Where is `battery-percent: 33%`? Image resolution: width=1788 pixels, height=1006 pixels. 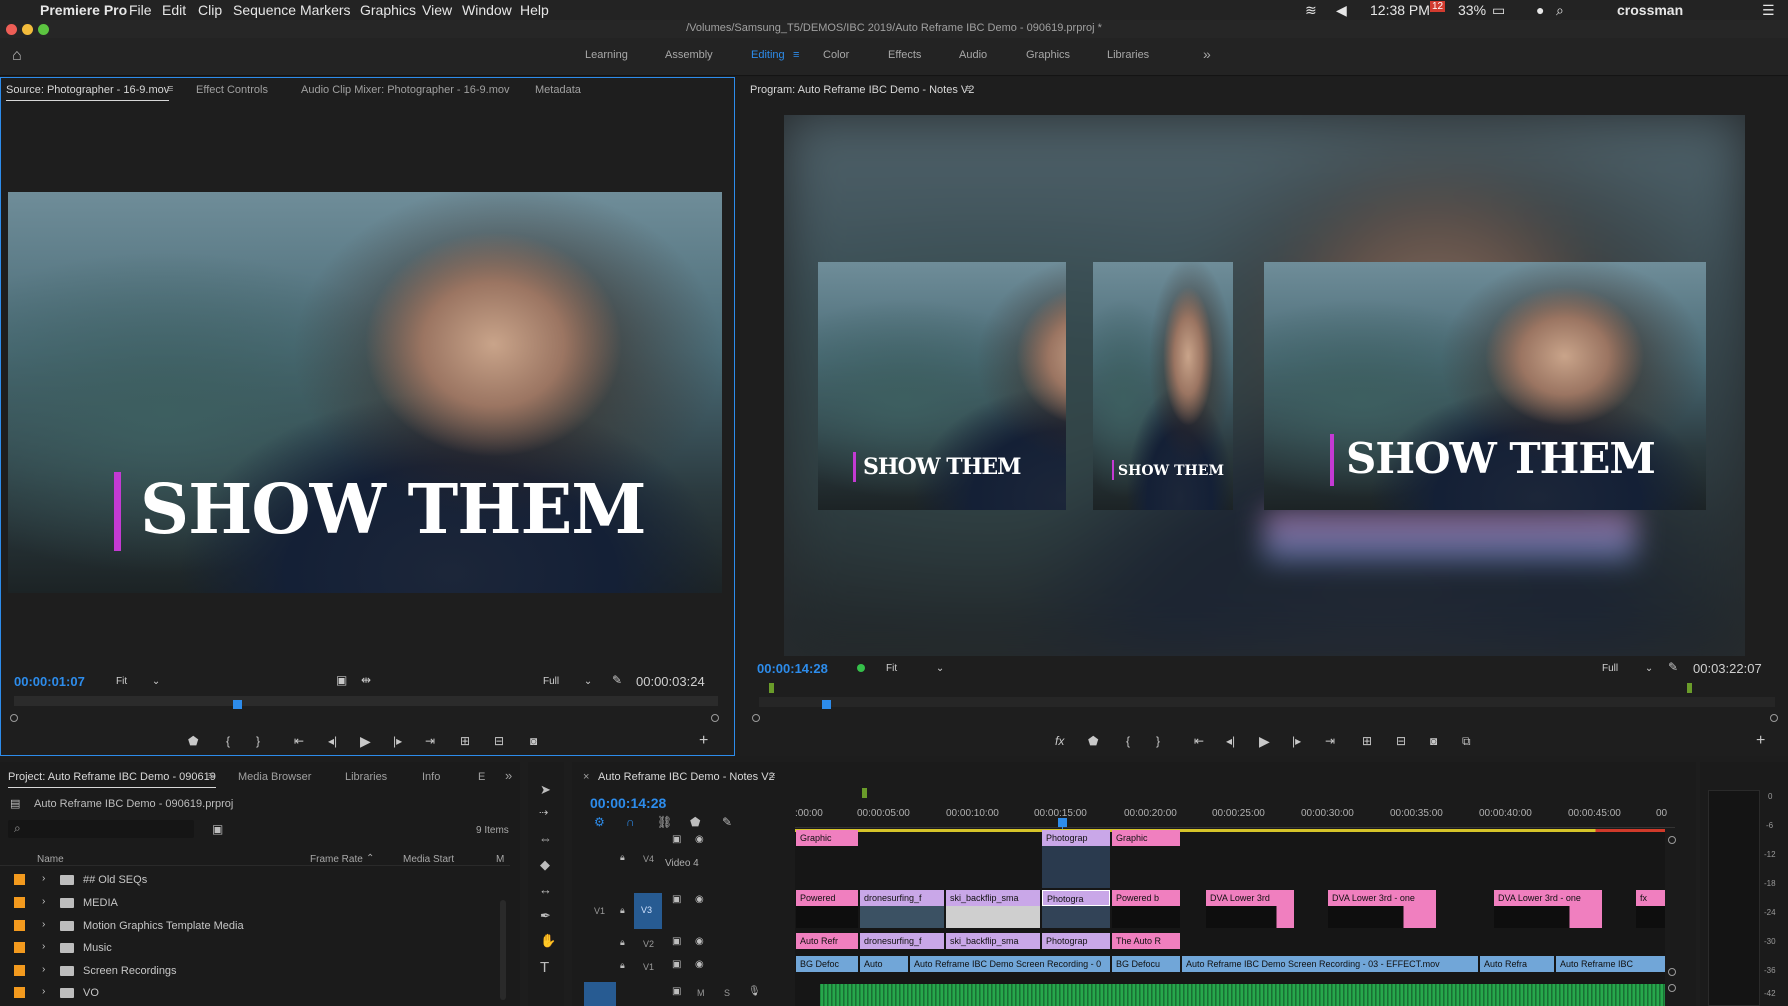 battery-percent: 33% is located at coordinates (1472, 10).